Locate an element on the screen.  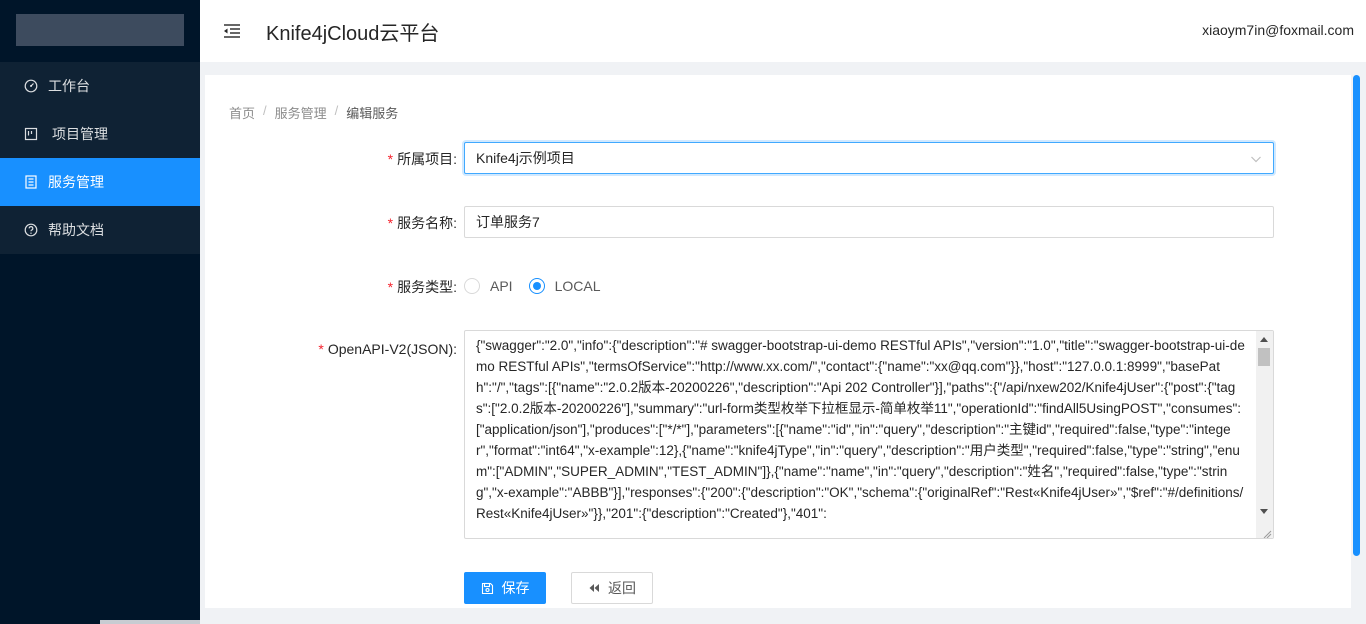
radio-local: LOCAL is located at coordinates (564, 286).